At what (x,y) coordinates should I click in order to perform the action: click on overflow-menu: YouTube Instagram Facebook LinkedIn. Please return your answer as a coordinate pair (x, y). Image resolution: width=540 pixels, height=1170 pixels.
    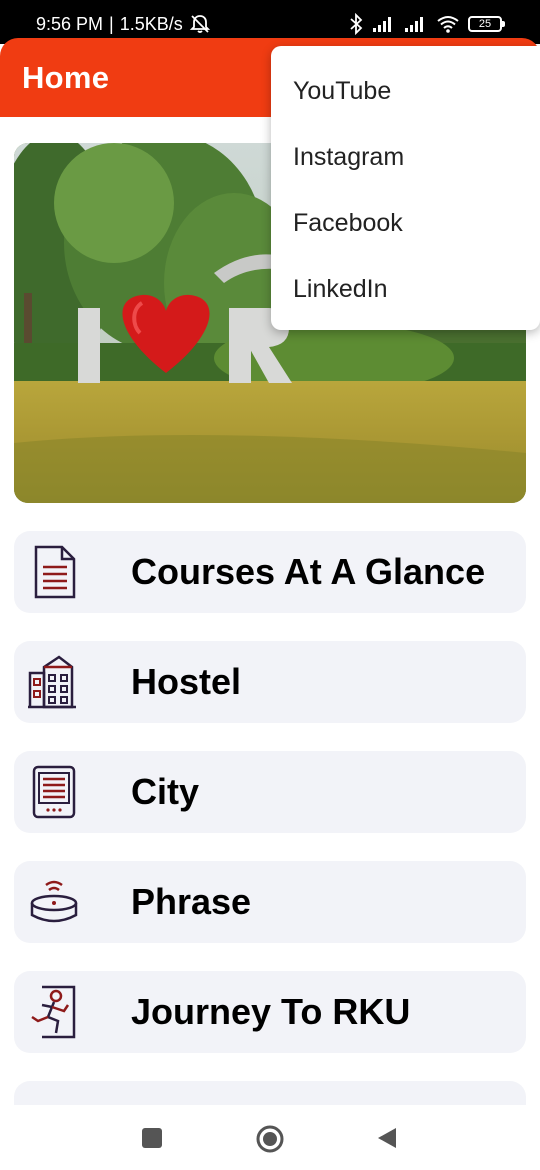
    Looking at the image, I should click on (405, 188).